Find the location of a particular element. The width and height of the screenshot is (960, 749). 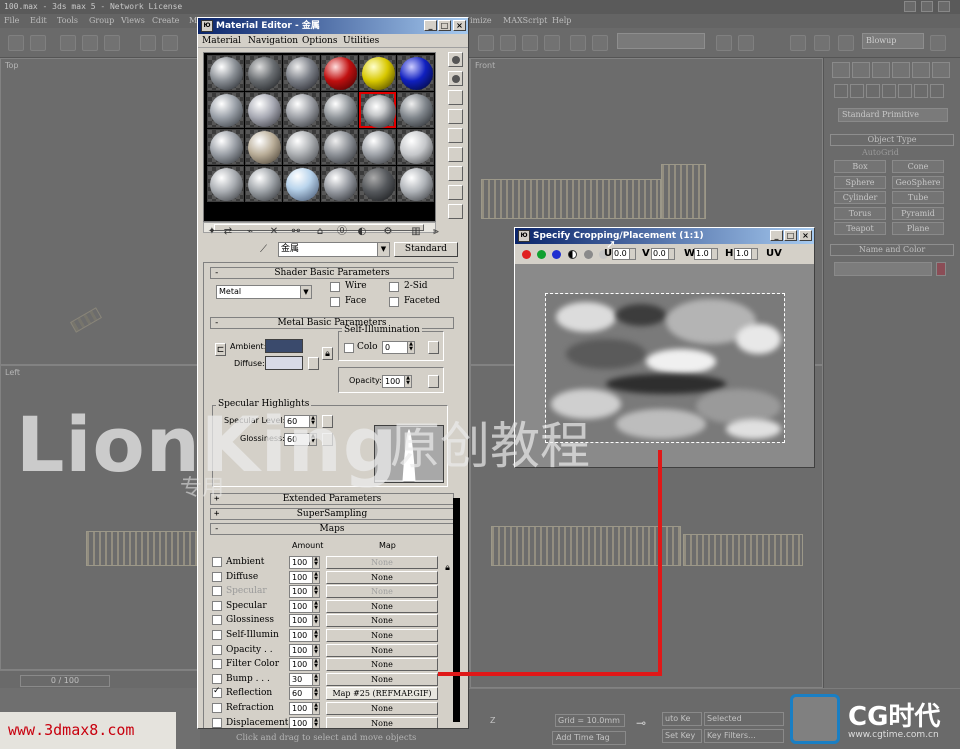

material-type-button: Standard is located at coordinates (426, 249).